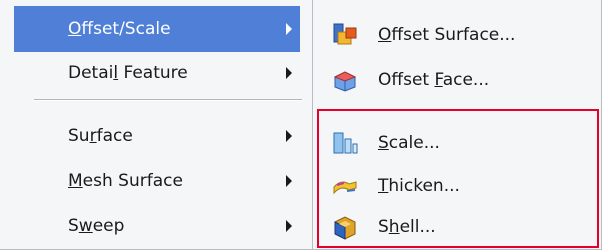  What do you see at coordinates (345, 80) in the screenshot?
I see `offset-face-icon` at bounding box center [345, 80].